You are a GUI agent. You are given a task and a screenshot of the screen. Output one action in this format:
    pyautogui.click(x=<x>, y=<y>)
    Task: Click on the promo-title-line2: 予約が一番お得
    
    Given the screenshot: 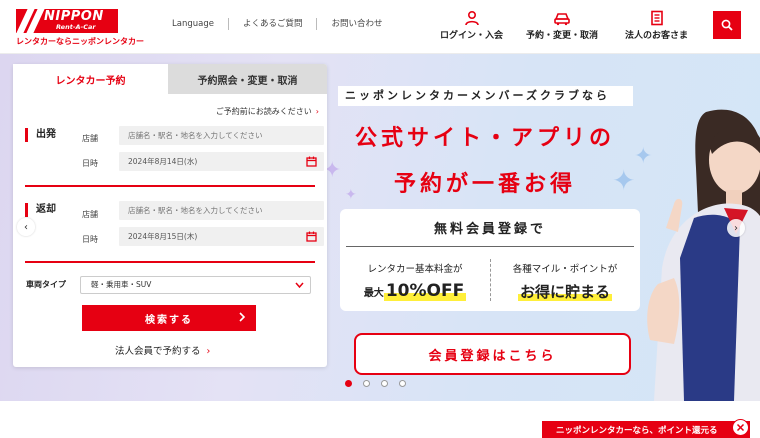 What is the action you would take?
    pyautogui.click(x=484, y=184)
    